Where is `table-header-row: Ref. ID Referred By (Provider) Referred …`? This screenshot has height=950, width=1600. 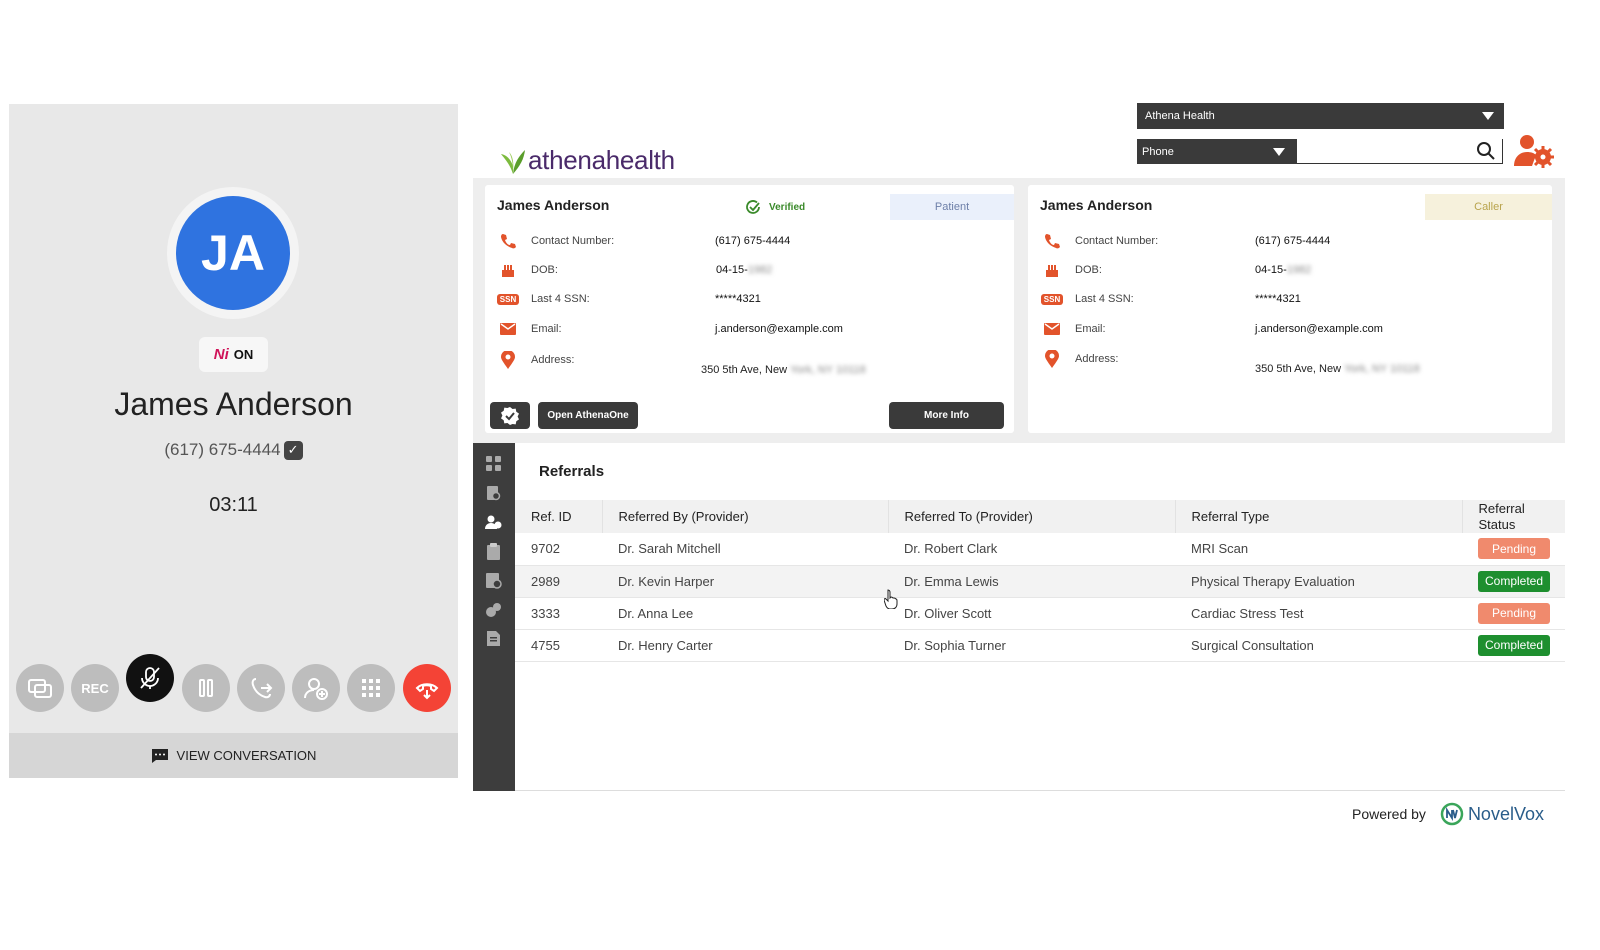 table-header-row: Ref. ID Referred By (Provider) Referred … is located at coordinates (1040, 516).